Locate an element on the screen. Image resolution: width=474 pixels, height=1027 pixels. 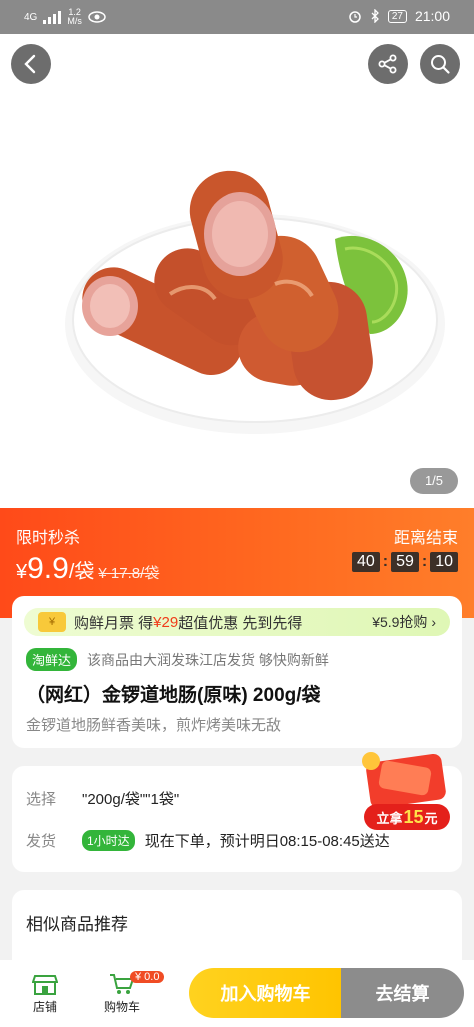
flash-sale-label: 限时秒杀 is located at coordinates (48, 538).